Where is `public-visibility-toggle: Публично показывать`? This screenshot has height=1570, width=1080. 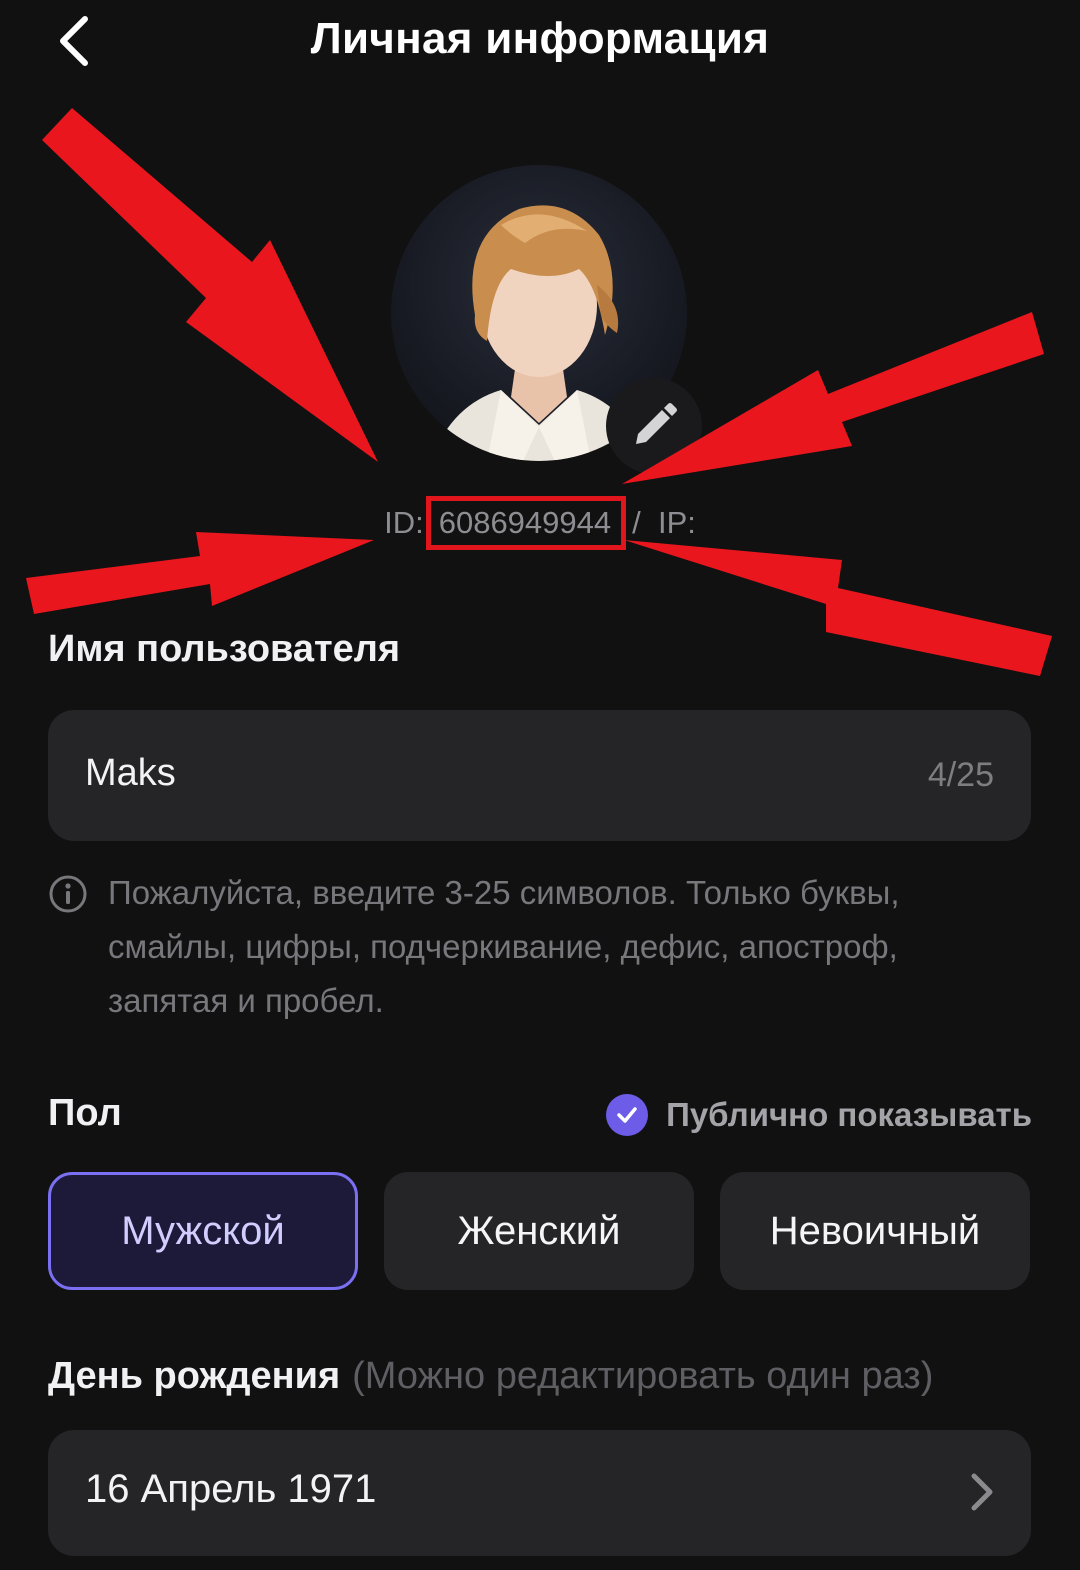
public-visibility-toggle: Публично показывать is located at coordinates (819, 1115).